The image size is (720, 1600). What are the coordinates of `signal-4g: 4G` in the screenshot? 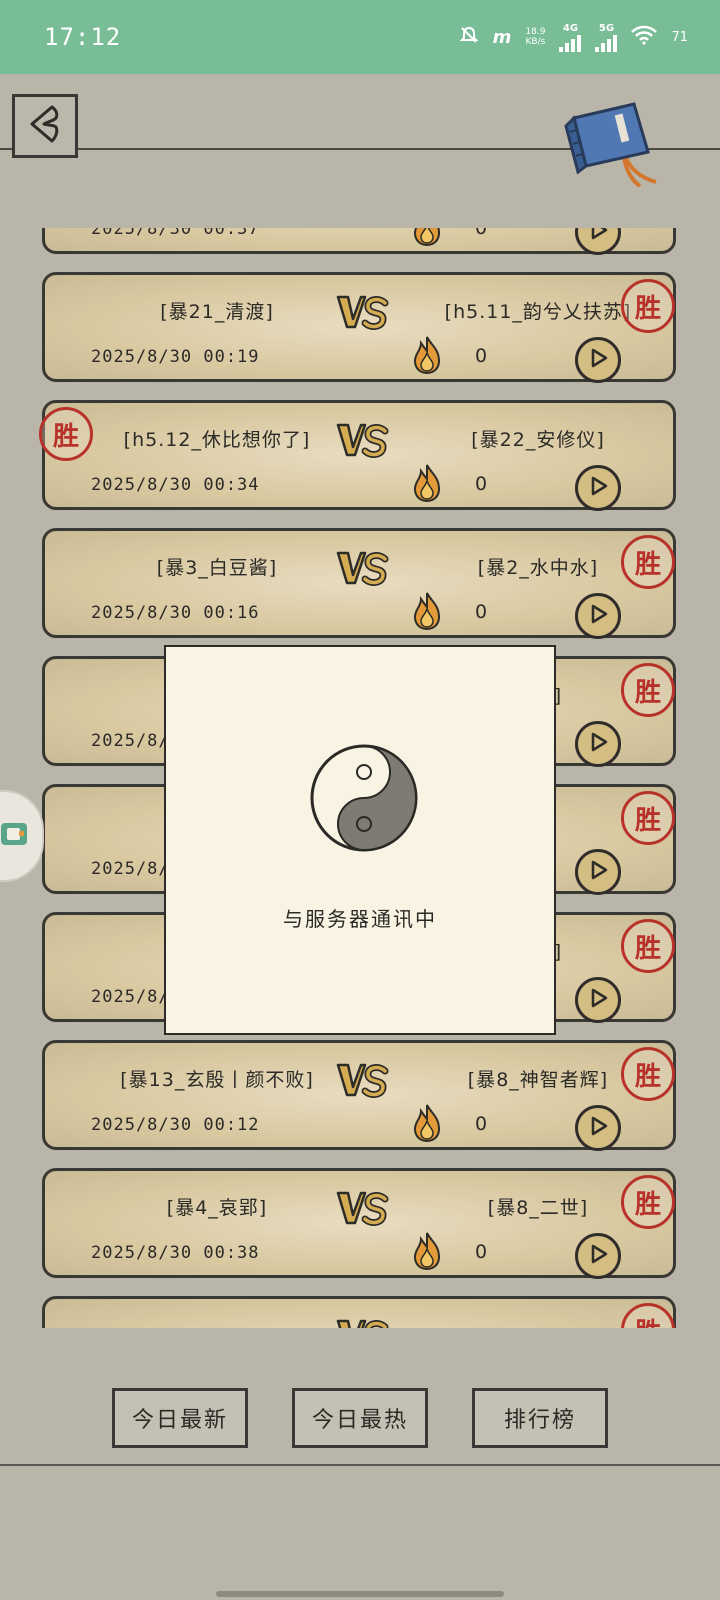 It's located at (570, 37).